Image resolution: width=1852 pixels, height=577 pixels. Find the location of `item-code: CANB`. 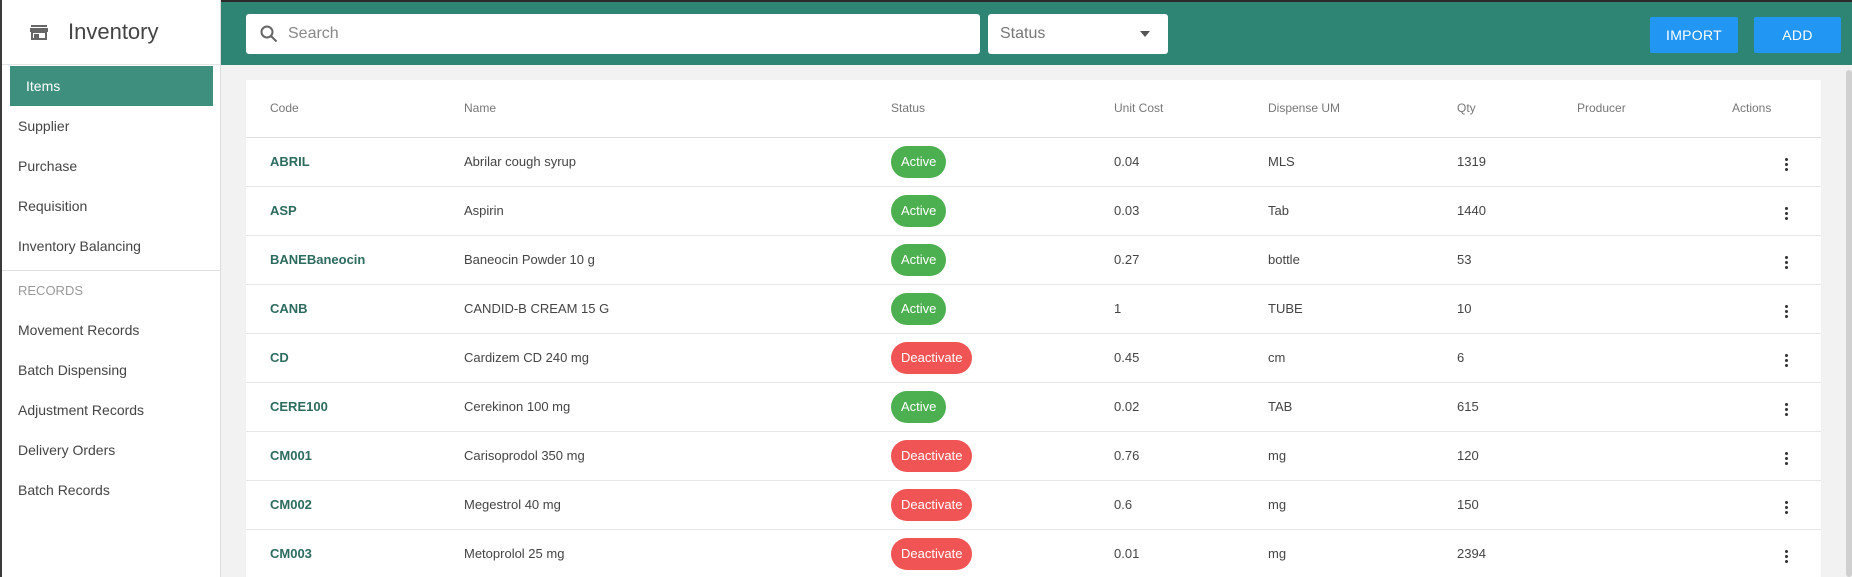

item-code: CANB is located at coordinates (355, 309).